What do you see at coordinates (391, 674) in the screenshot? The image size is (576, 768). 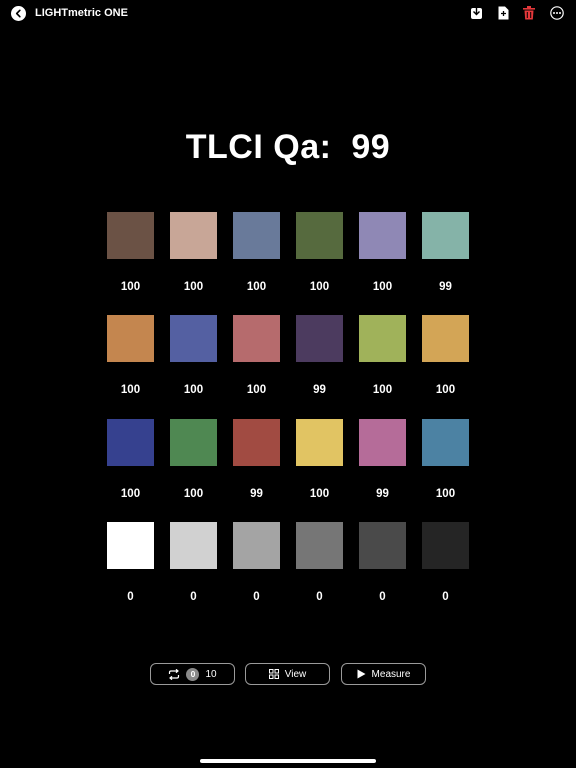 I see `measure-label: Measure` at bounding box center [391, 674].